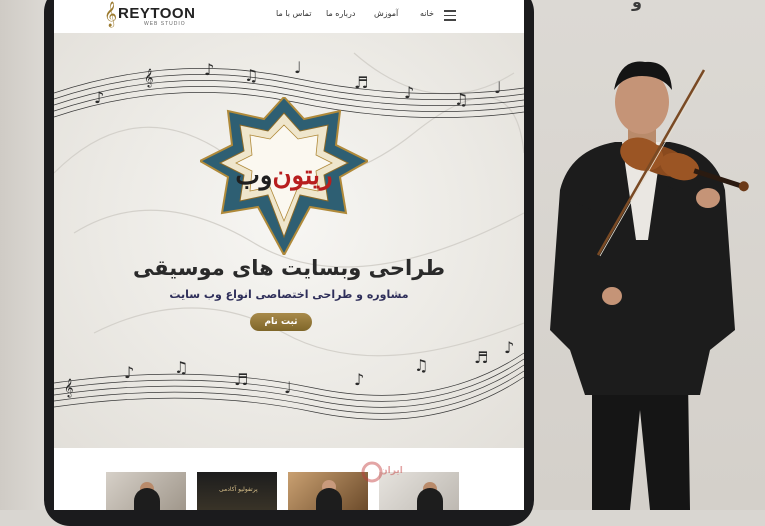 The height and width of the screenshot is (526, 765). What do you see at coordinates (281, 322) in the screenshot?
I see `register-button: ثبت نام` at bounding box center [281, 322].